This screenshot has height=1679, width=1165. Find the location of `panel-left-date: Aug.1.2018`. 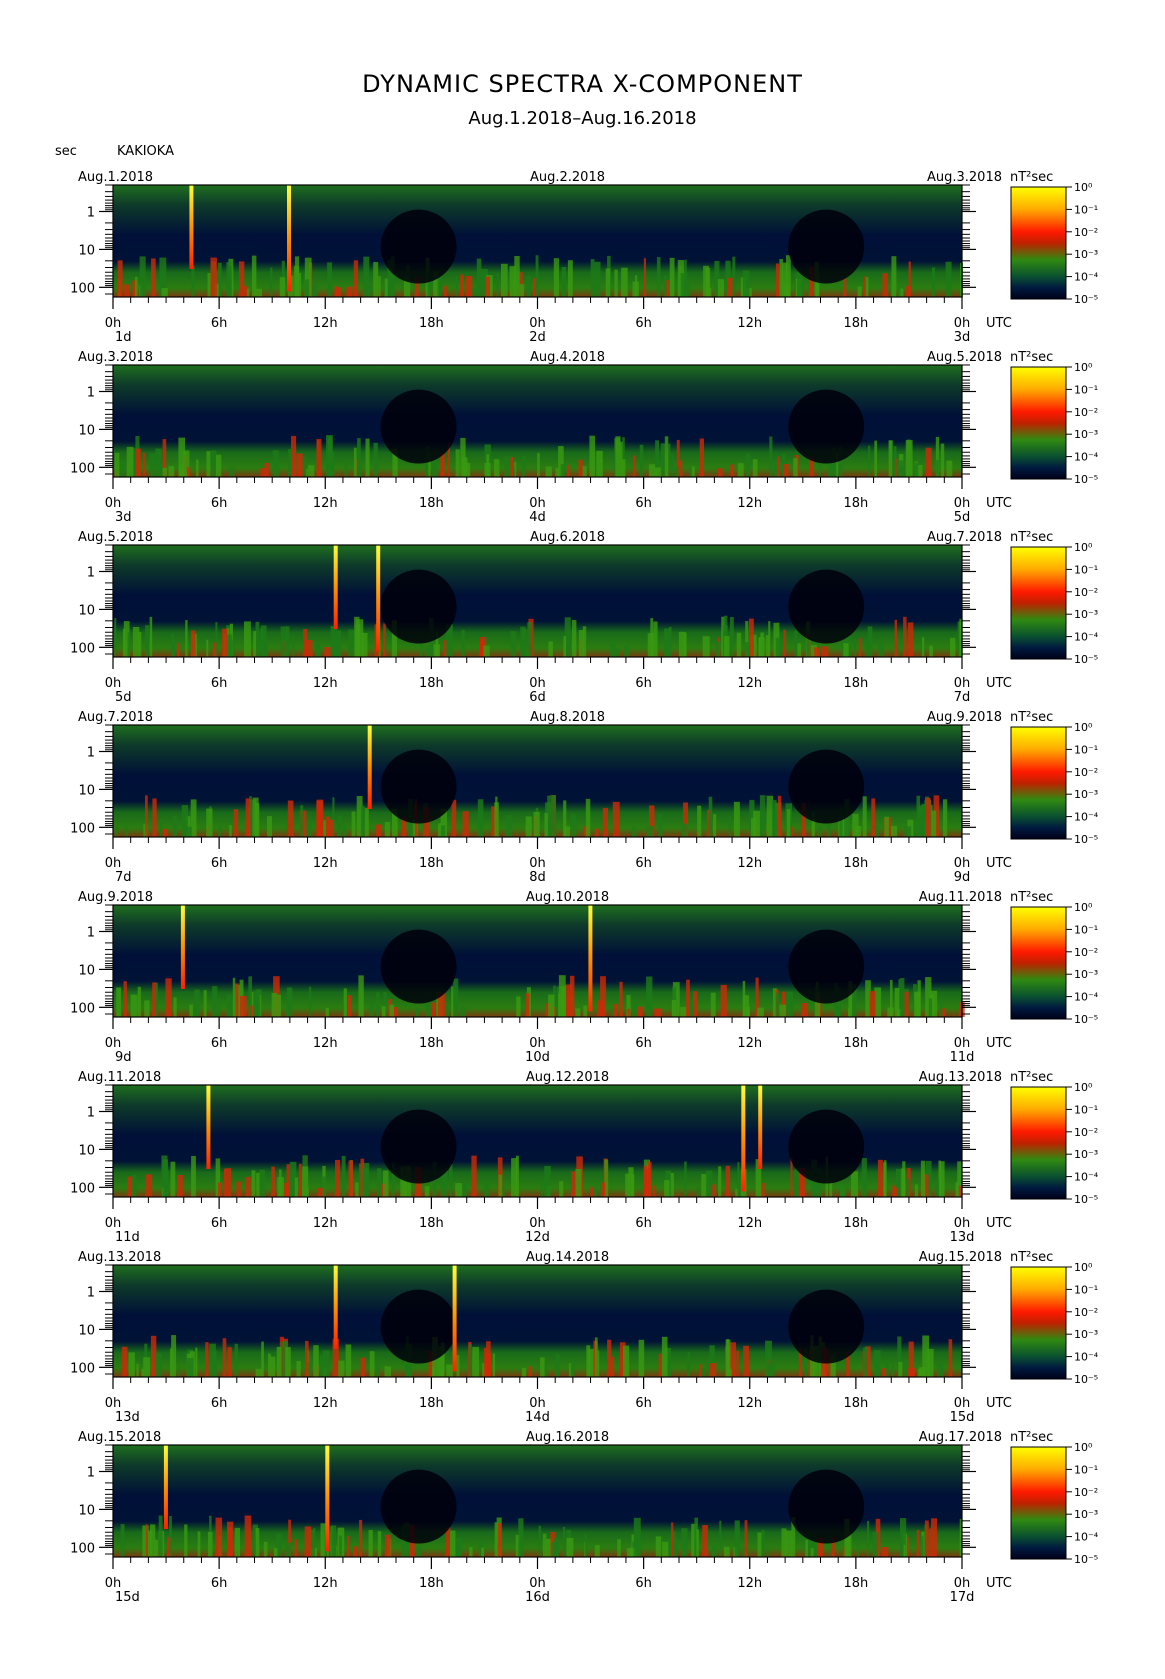

panel-left-date: Aug.1.2018 is located at coordinates (115, 177).